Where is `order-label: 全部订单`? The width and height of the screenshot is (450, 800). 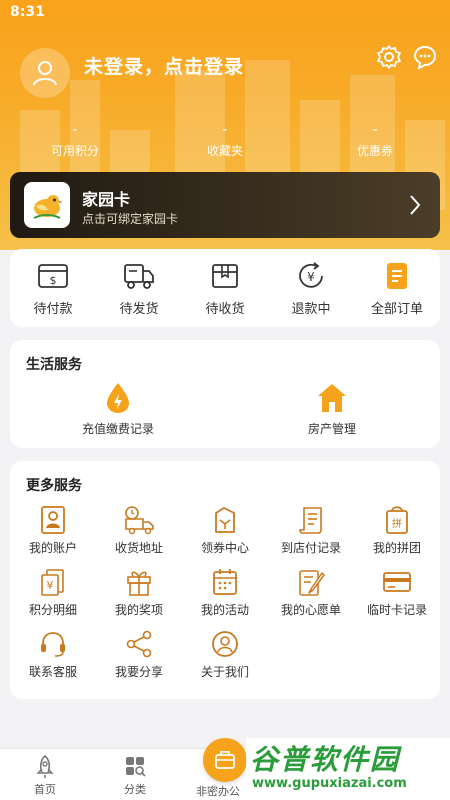
order-label: 全部订单 is located at coordinates (396, 309).